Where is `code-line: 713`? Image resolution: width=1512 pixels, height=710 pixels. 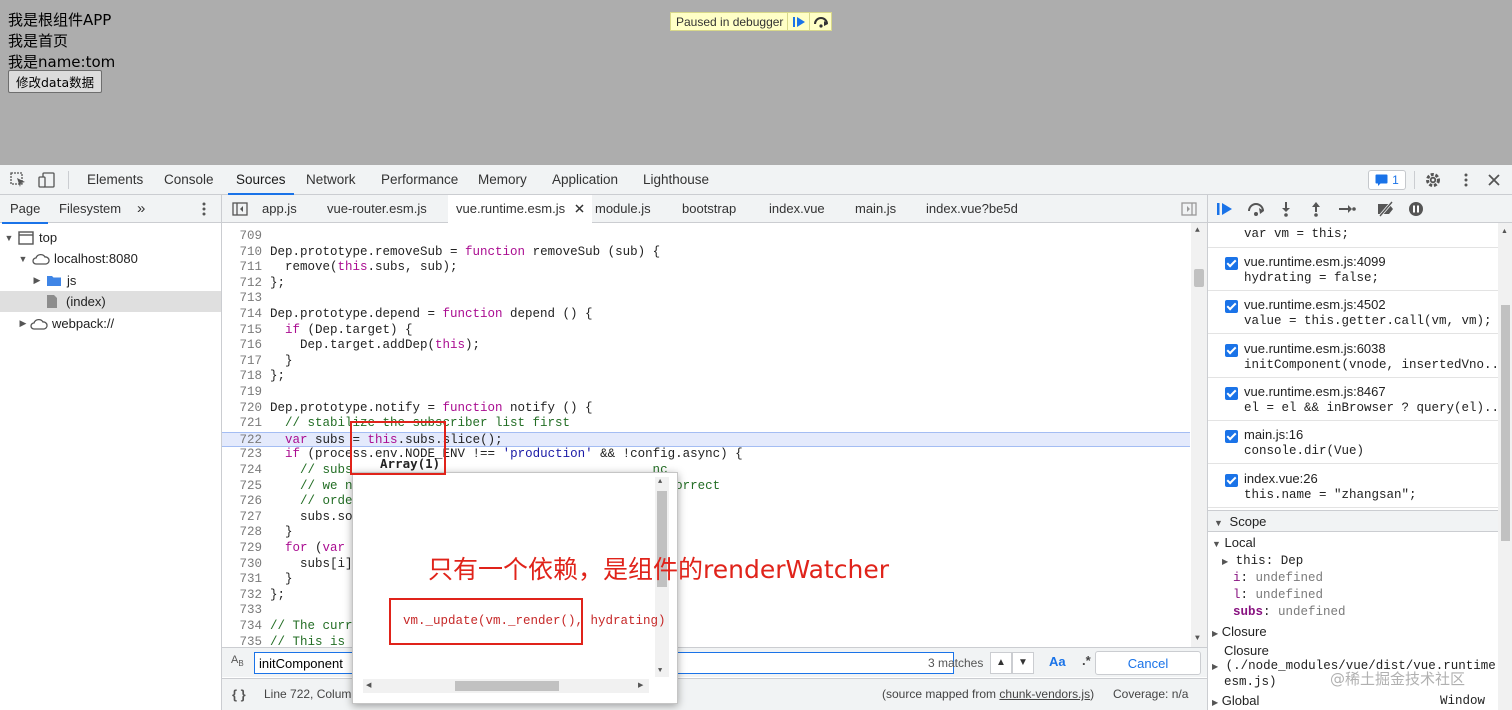 code-line: 713 is located at coordinates (706, 299).